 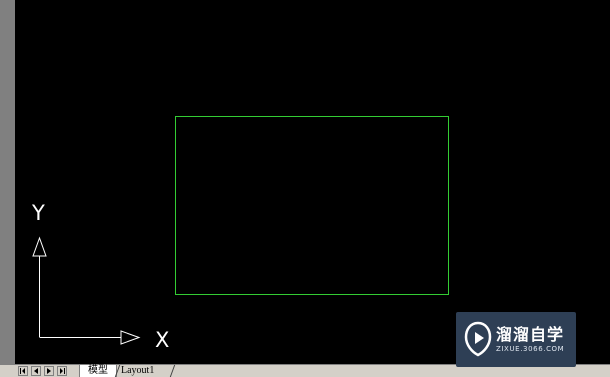 What do you see at coordinates (478, 339) in the screenshot?
I see `watermark-logo-icon` at bounding box center [478, 339].